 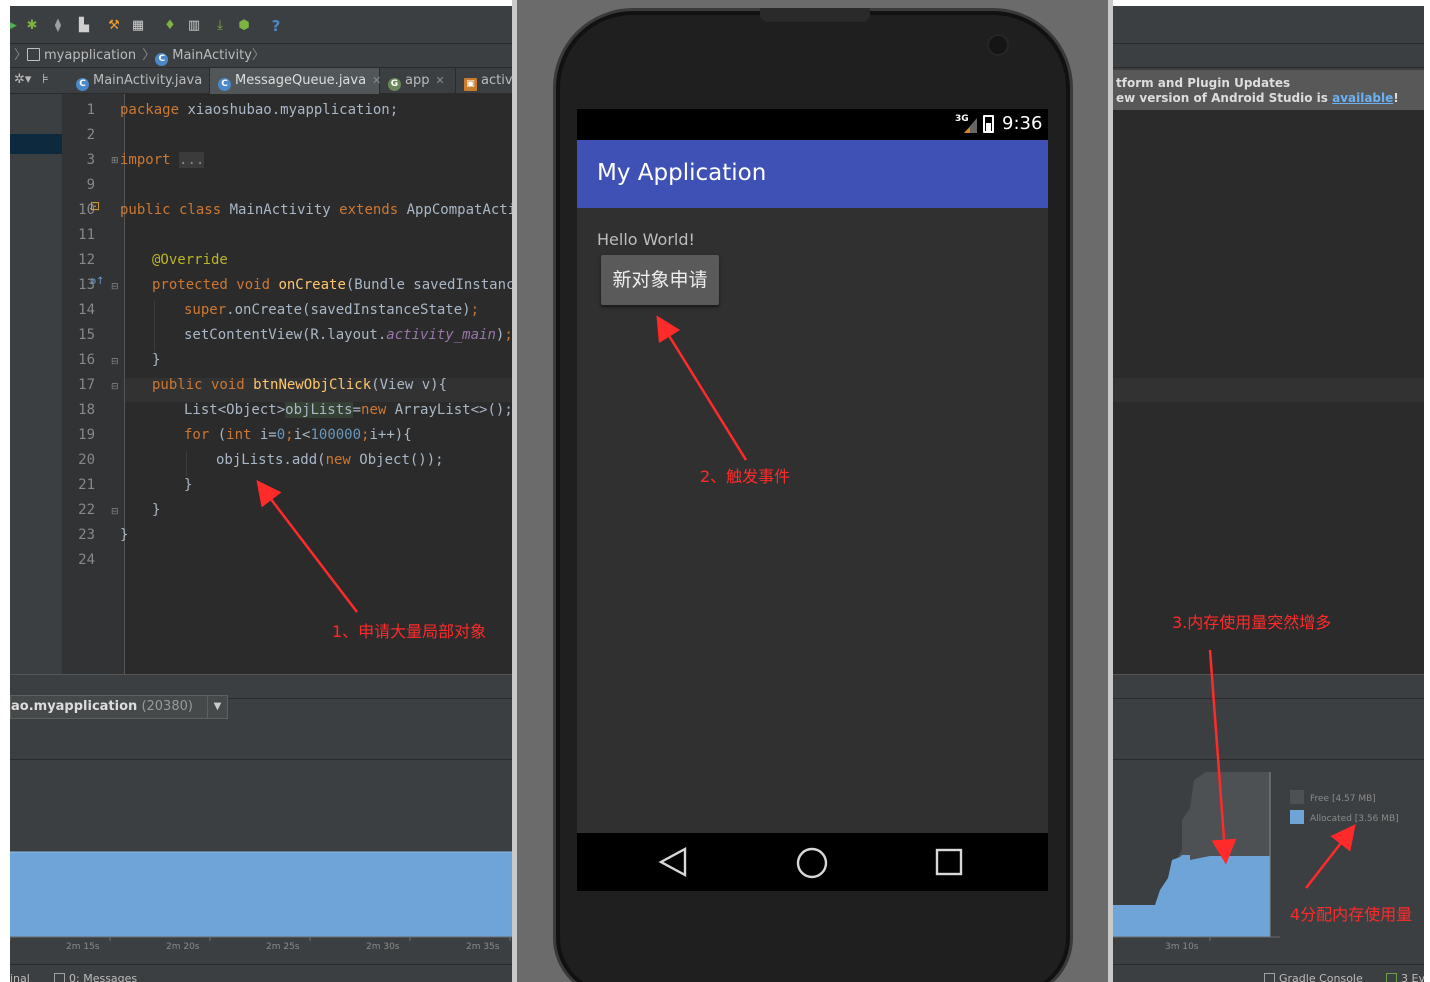 What do you see at coordinates (1351, 914) in the screenshot?
I see `annotation-4: 4分配内存使用量` at bounding box center [1351, 914].